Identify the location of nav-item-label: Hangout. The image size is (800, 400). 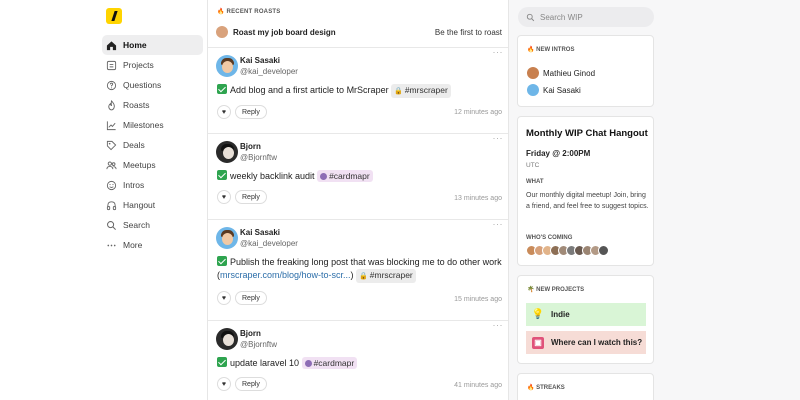
(139, 205).